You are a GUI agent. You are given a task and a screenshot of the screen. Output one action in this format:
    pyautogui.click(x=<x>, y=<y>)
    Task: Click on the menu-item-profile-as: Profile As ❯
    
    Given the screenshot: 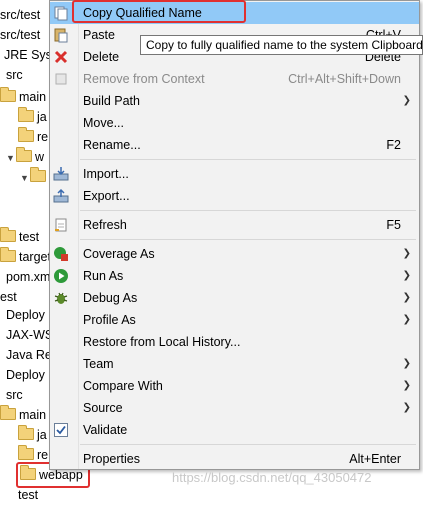 What is the action you would take?
    pyautogui.click(x=234, y=320)
    